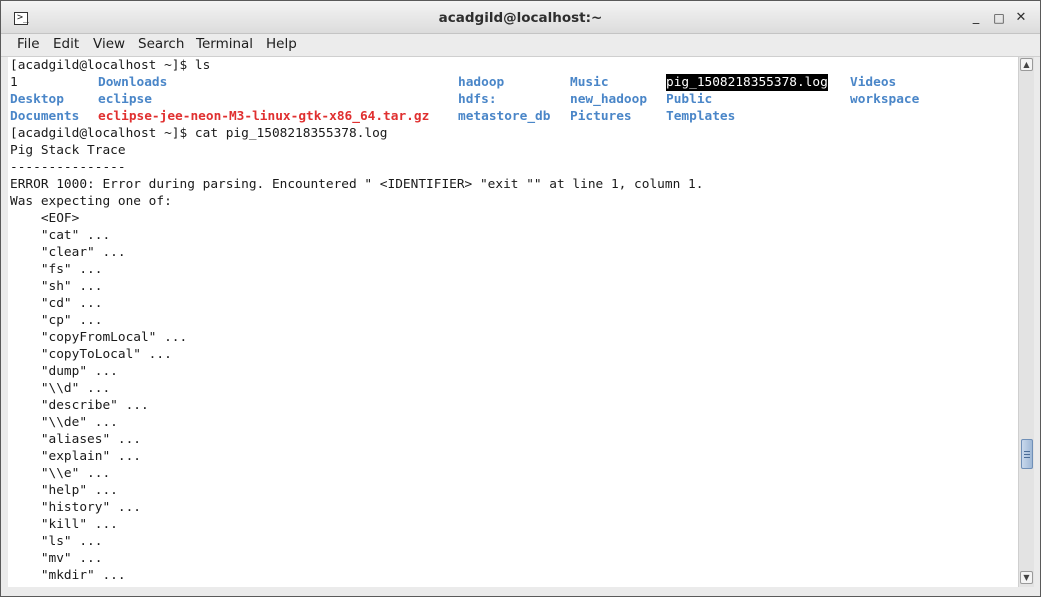  Describe the element at coordinates (125, 99) in the screenshot. I see `ls-entry: eclipse` at that location.